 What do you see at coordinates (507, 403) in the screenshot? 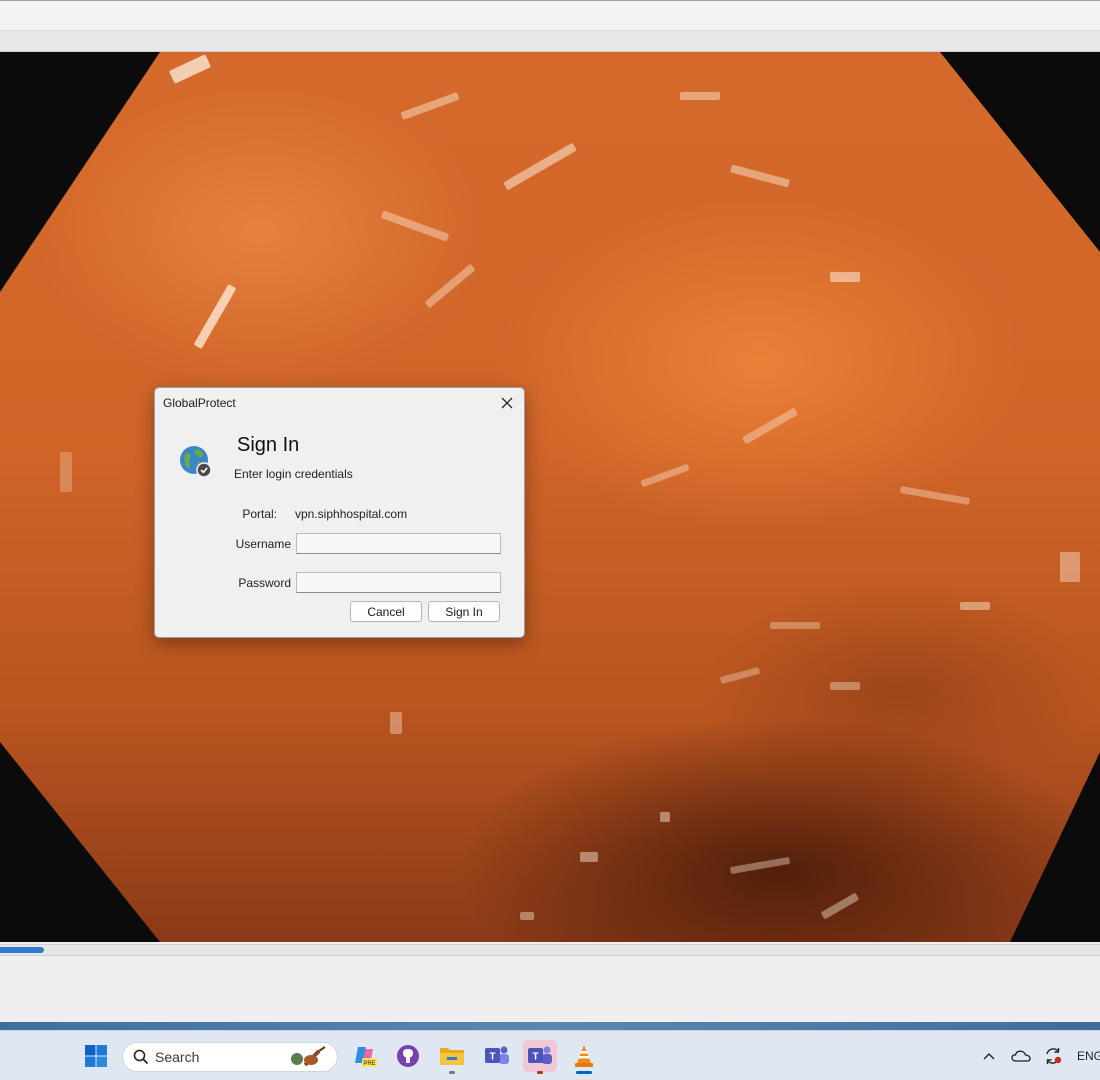
I see `close-icon` at bounding box center [507, 403].